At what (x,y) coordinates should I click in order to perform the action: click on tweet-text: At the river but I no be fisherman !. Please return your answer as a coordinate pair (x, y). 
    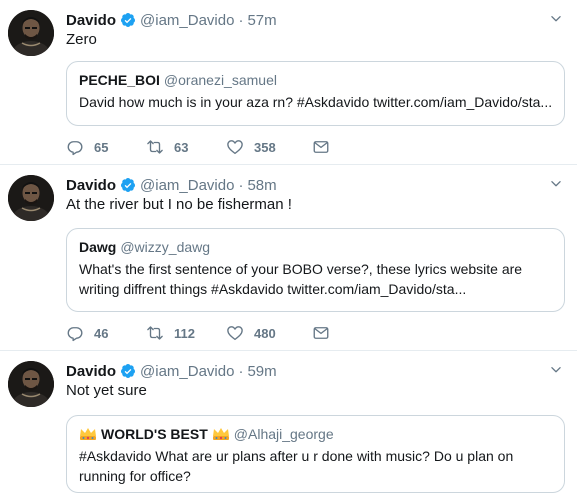
    Looking at the image, I should click on (179, 204).